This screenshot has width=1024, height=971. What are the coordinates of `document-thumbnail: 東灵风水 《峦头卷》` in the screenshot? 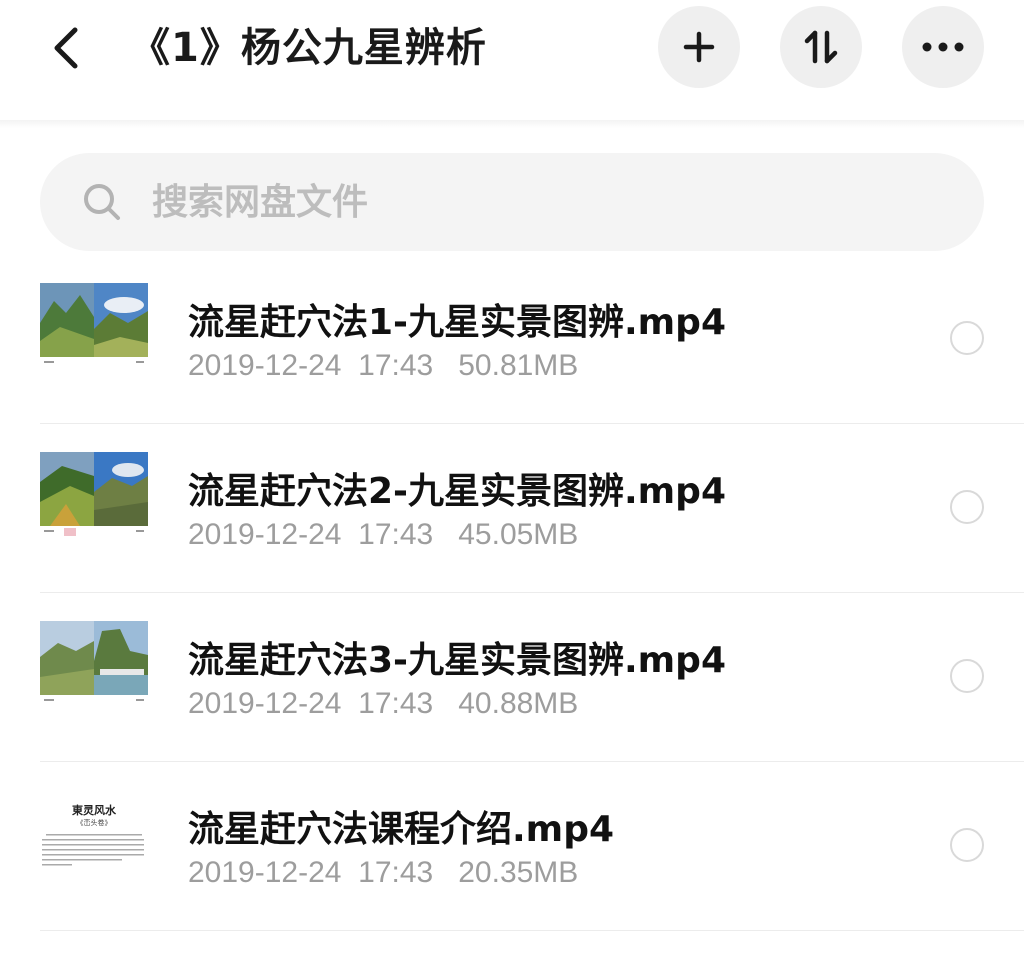 It's located at (94, 826).